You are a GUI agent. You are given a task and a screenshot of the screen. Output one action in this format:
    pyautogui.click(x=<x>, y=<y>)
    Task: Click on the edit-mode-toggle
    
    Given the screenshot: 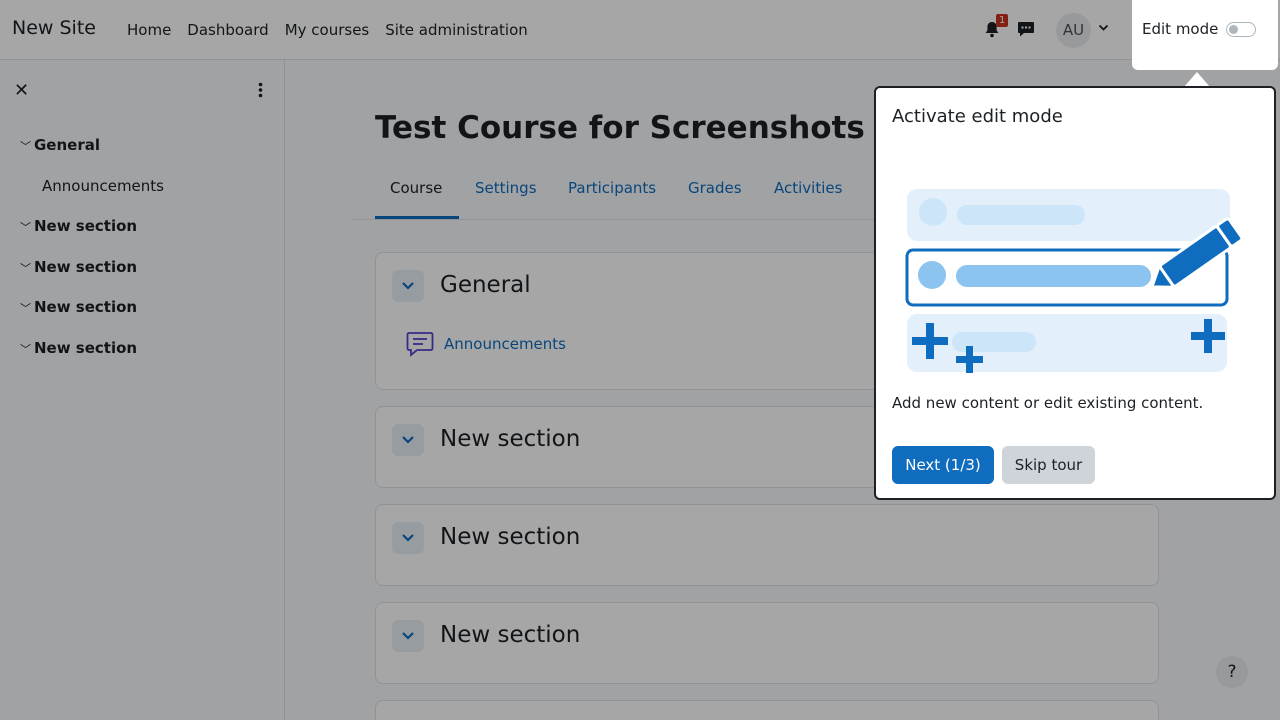 What is the action you would take?
    pyautogui.click(x=1241, y=29)
    